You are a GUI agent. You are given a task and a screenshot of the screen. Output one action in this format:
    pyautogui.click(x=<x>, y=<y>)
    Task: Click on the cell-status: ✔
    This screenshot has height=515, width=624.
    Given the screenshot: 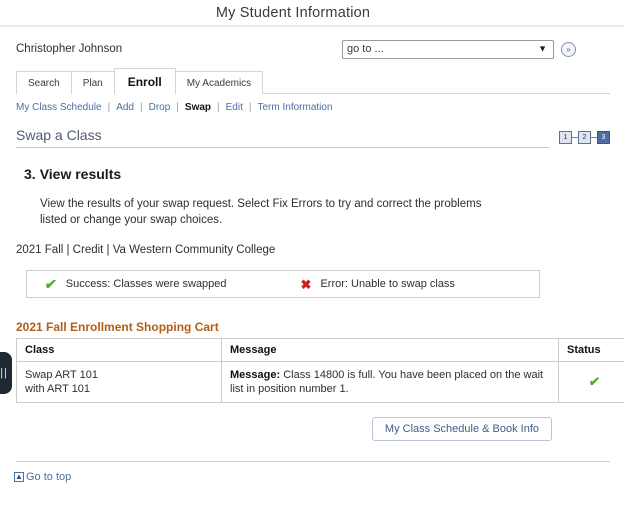 What is the action you would take?
    pyautogui.click(x=591, y=382)
    